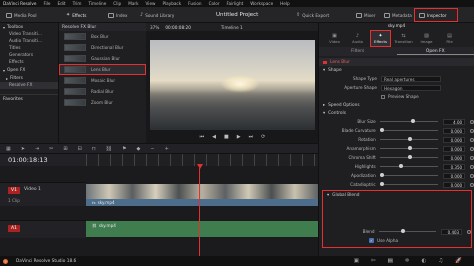 Image resolution: width=474 pixels, height=266 pixels. What do you see at coordinates (396, 113) in the screenshot?
I see `section-controls: ▾ Controls` at bounding box center [396, 113].